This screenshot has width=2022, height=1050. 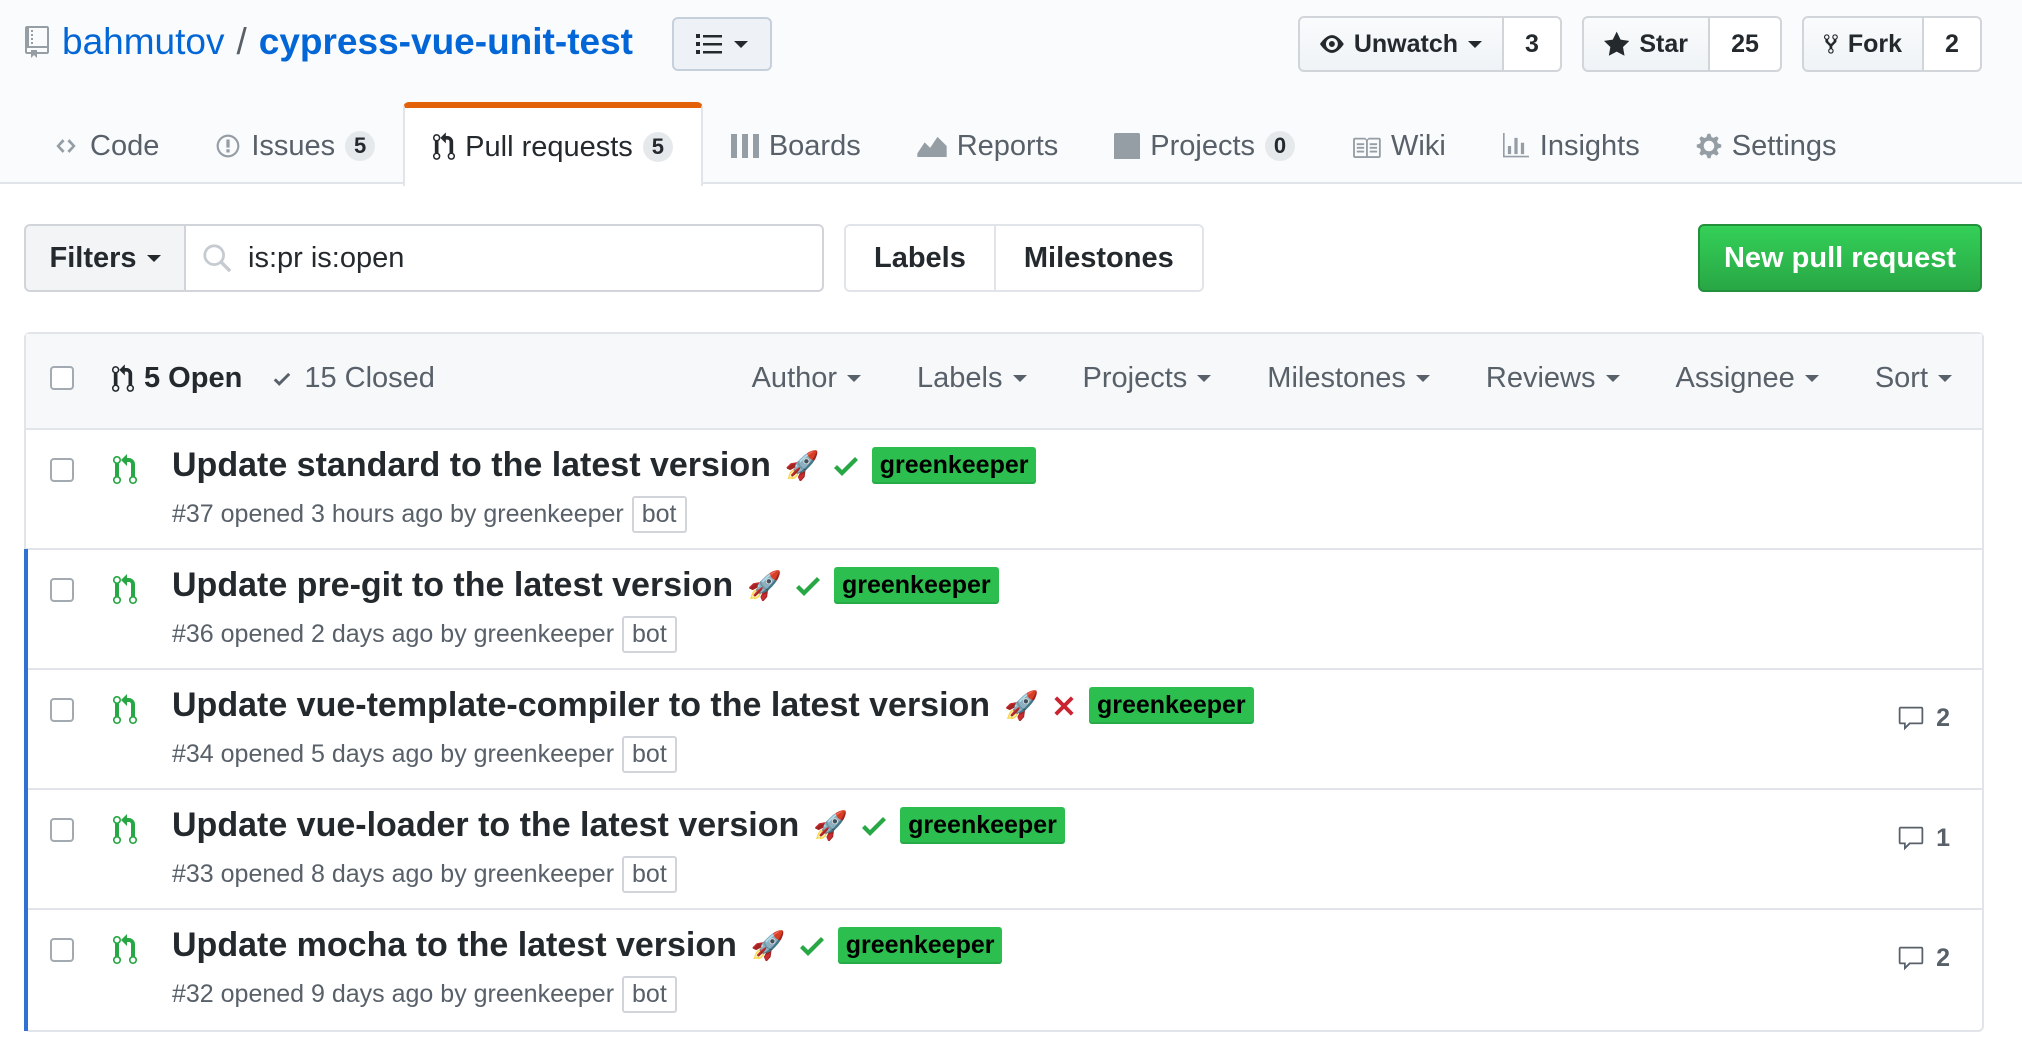 I want to click on pr-title-link: Update vue-loader to the latest version, so click(x=485, y=825).